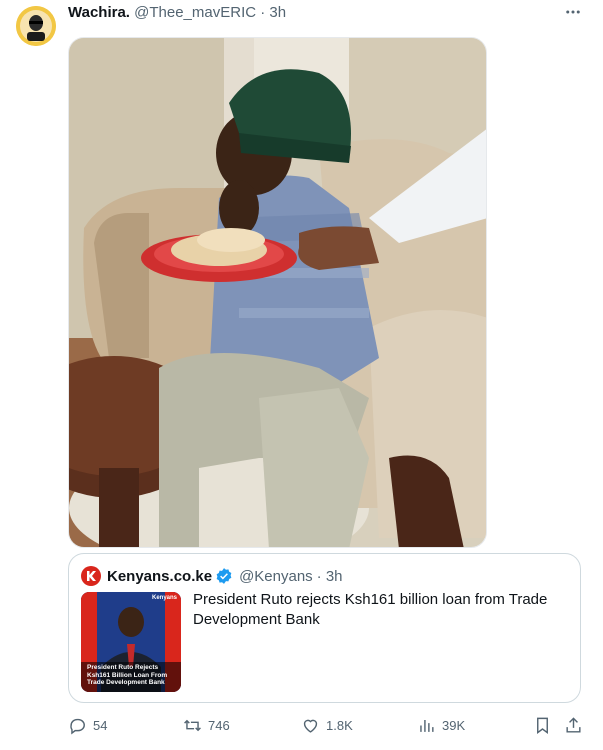  I want to click on views-icon, so click(427, 725).